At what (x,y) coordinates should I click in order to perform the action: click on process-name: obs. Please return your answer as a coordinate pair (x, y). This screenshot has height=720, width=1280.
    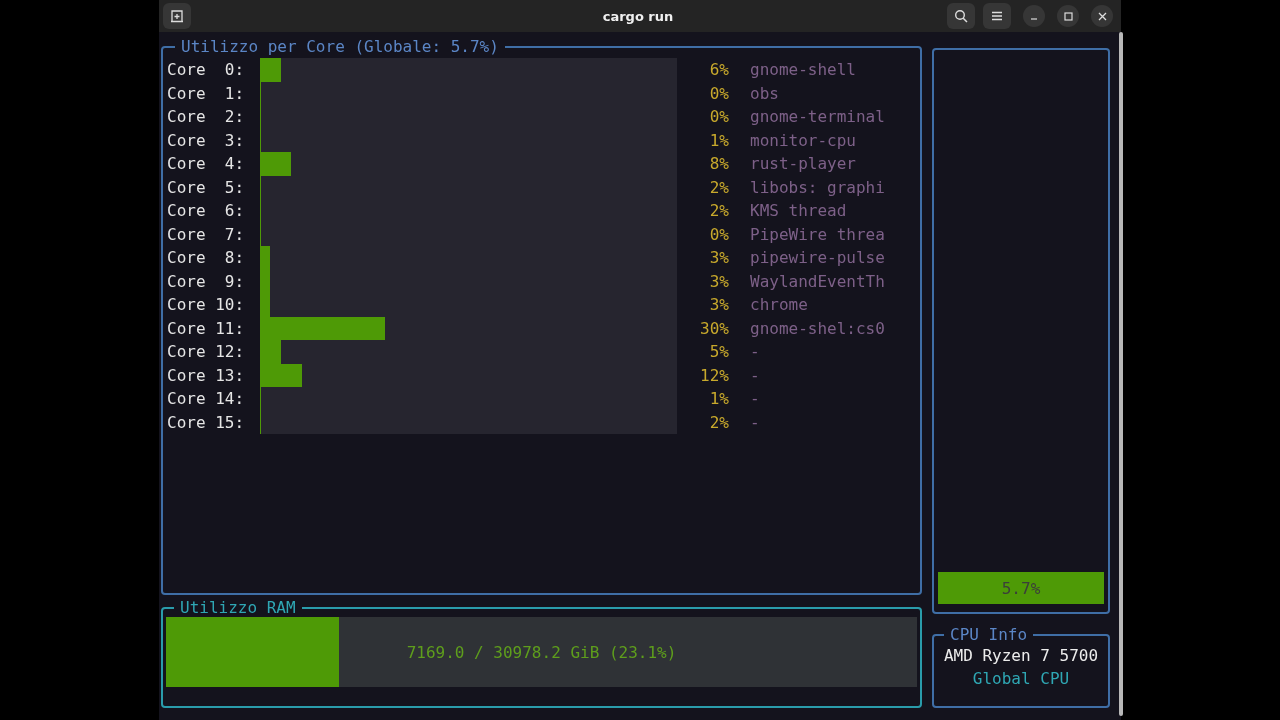
    Looking at the image, I should click on (764, 93).